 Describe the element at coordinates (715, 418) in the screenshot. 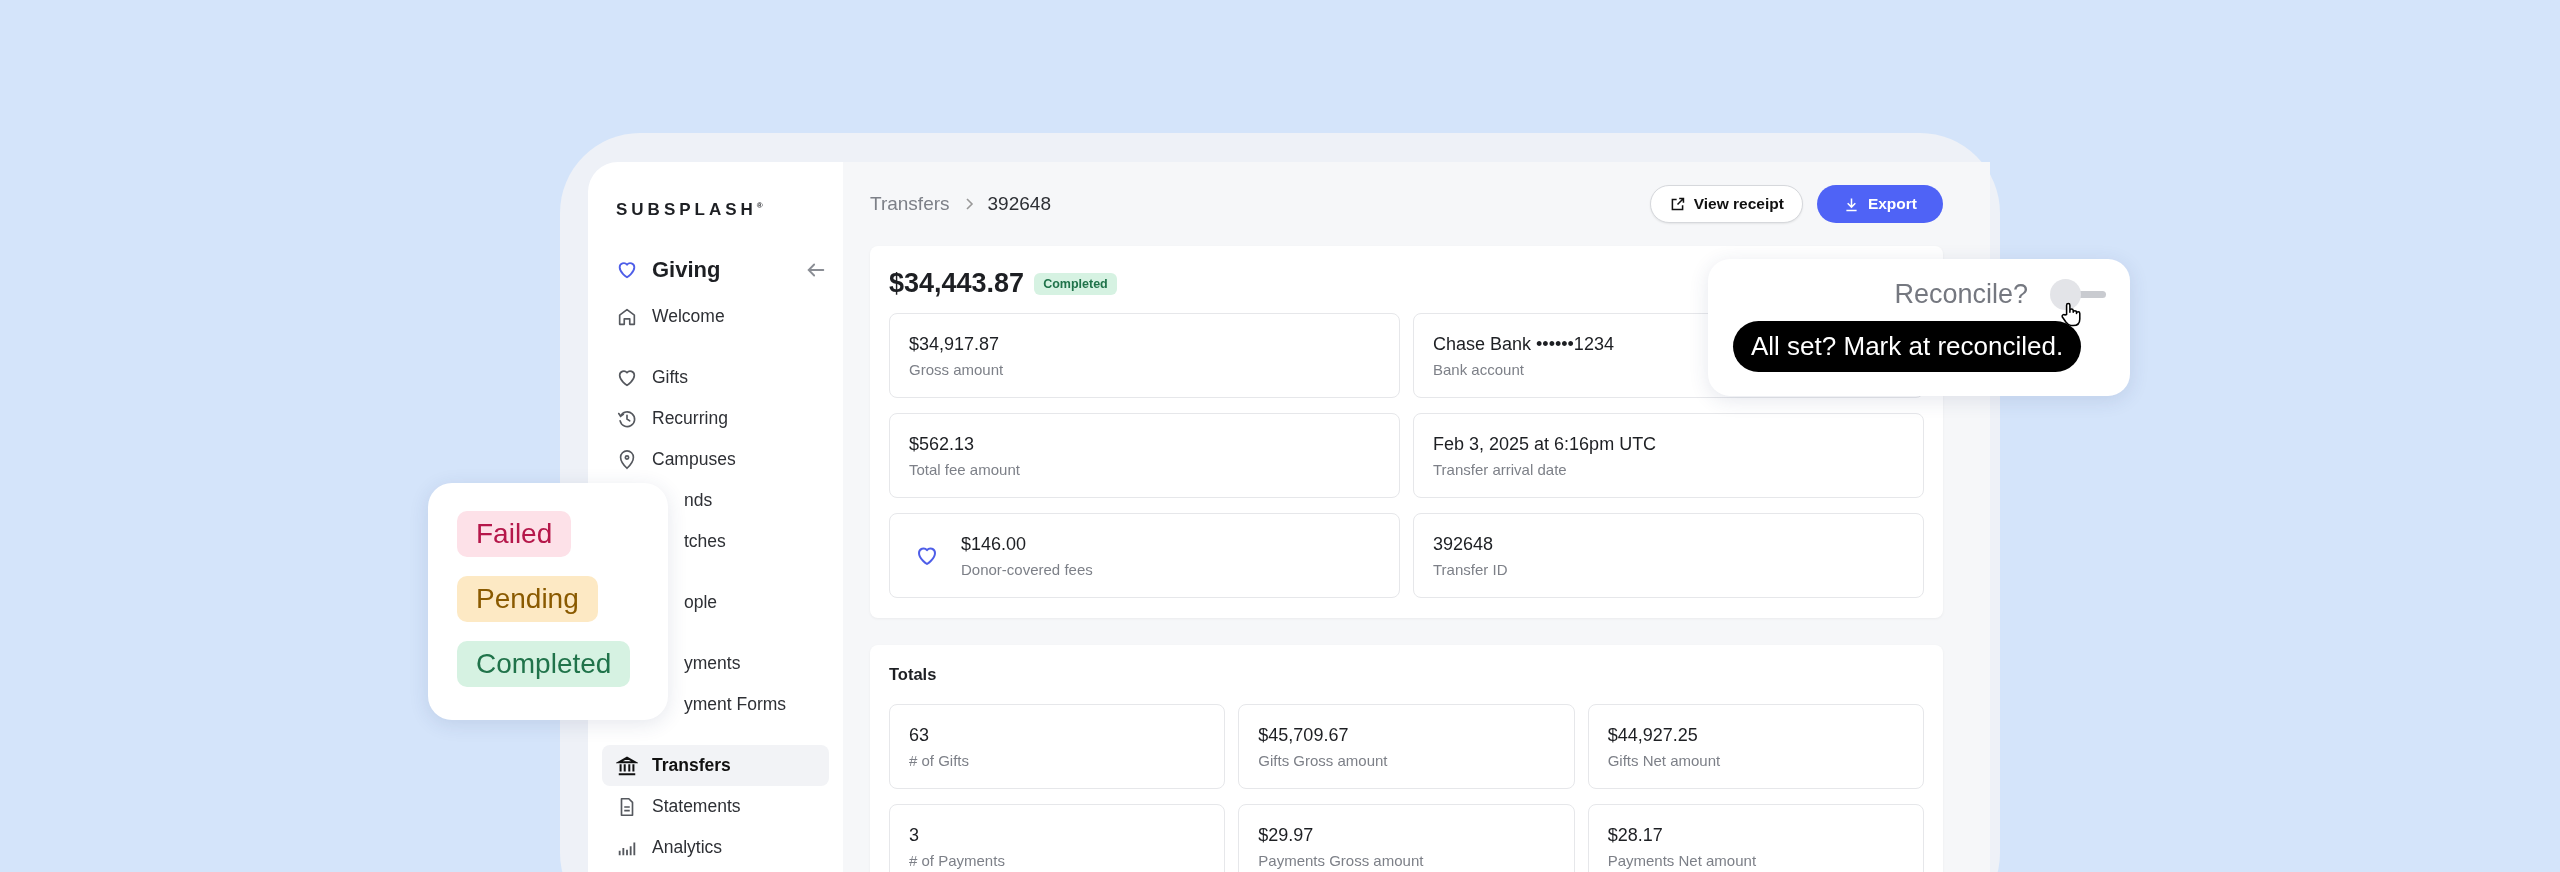

I see `nav-item: Recurring` at that location.